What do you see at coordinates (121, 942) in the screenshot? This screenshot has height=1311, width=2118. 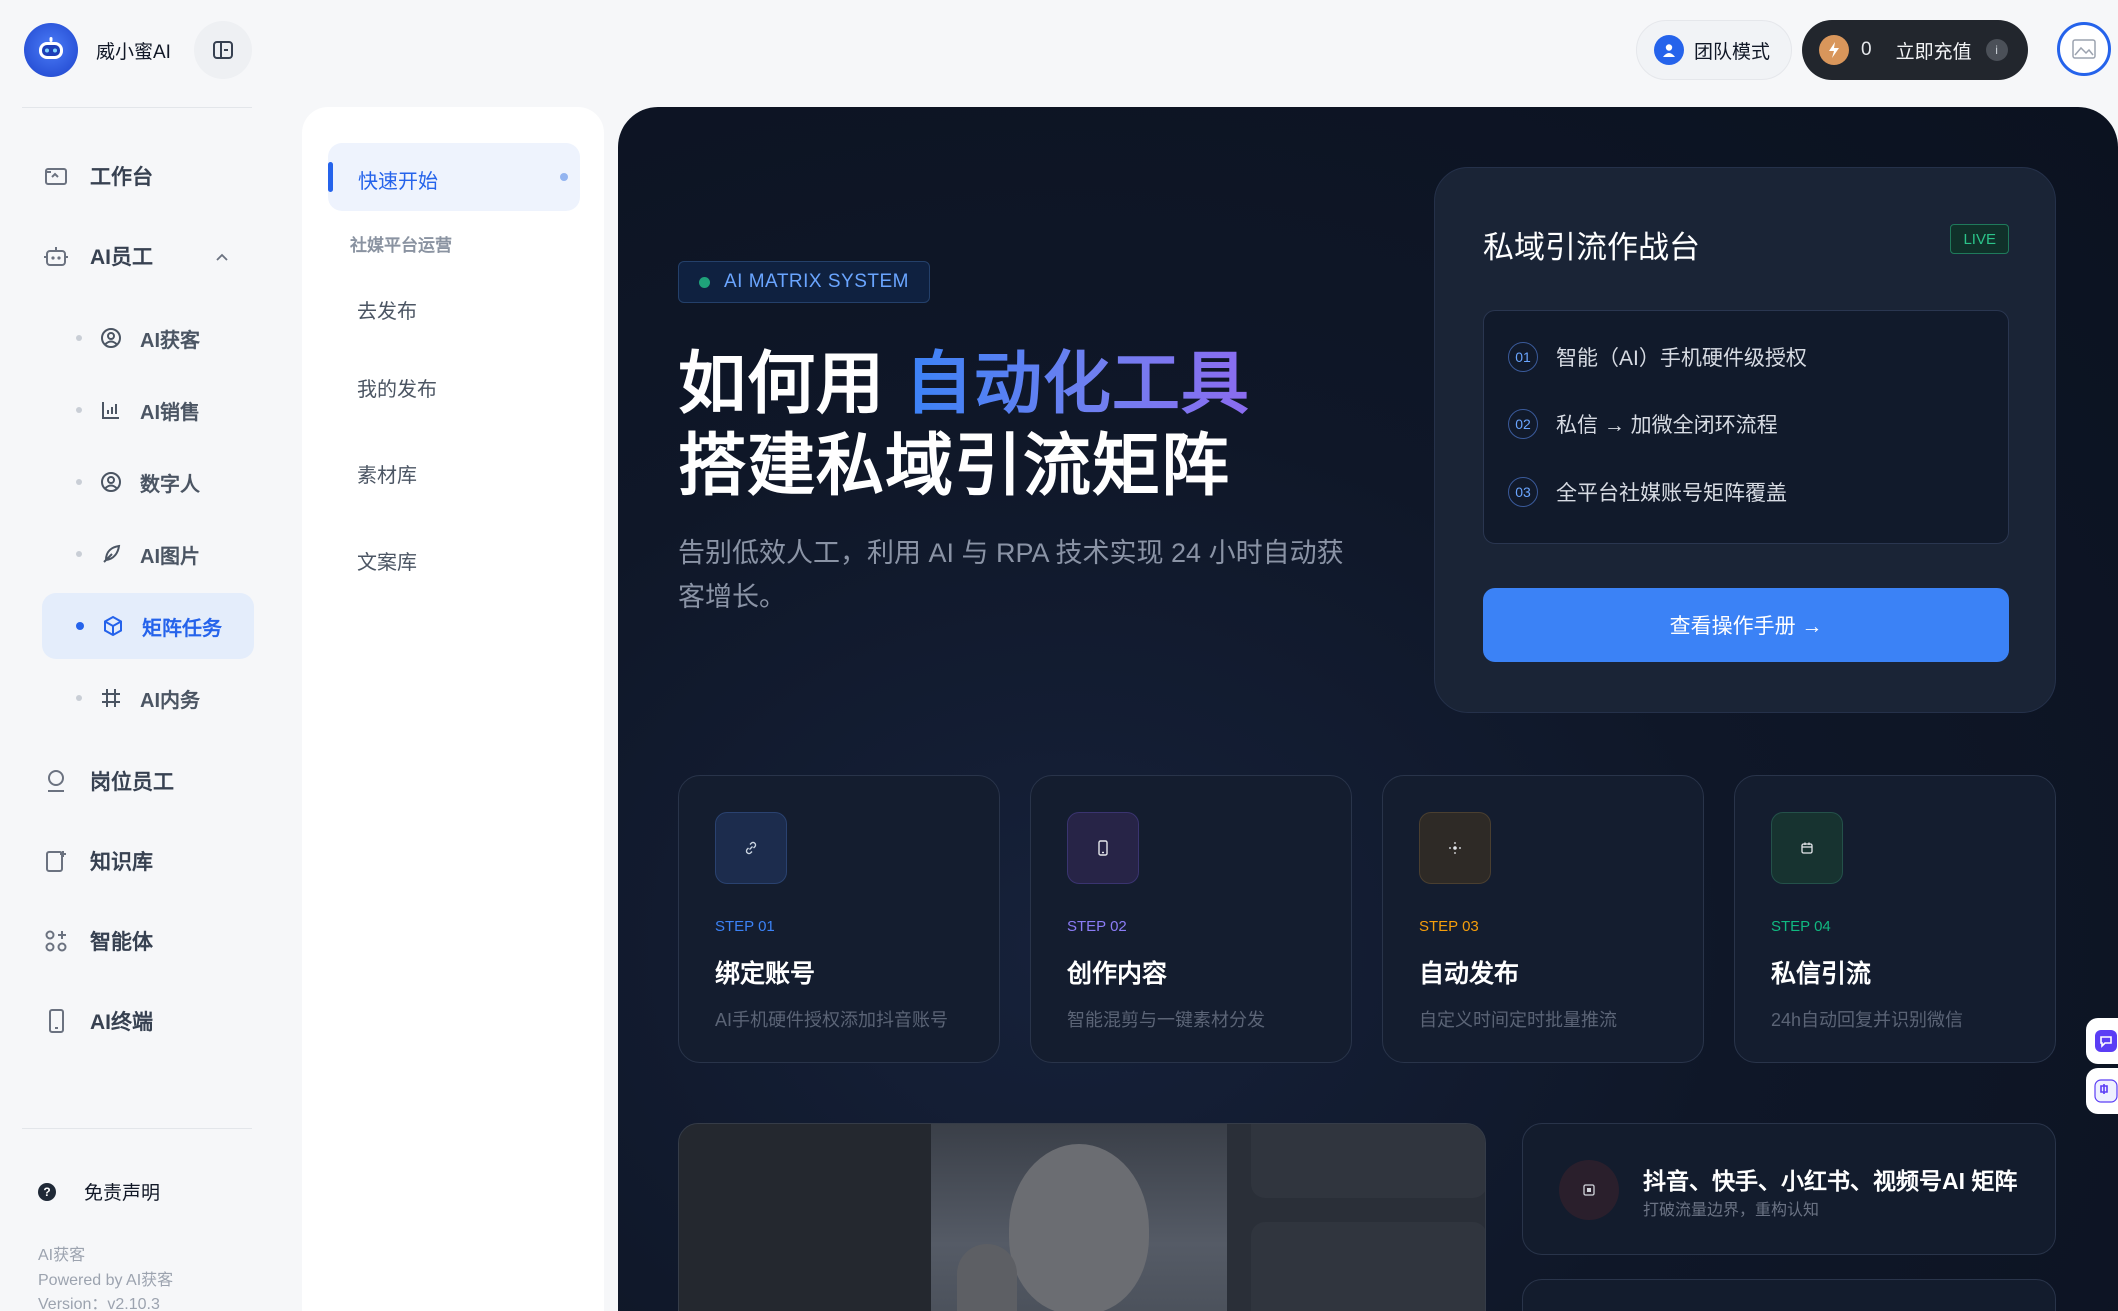 I see `nav-agent-label: 智能体` at bounding box center [121, 942].